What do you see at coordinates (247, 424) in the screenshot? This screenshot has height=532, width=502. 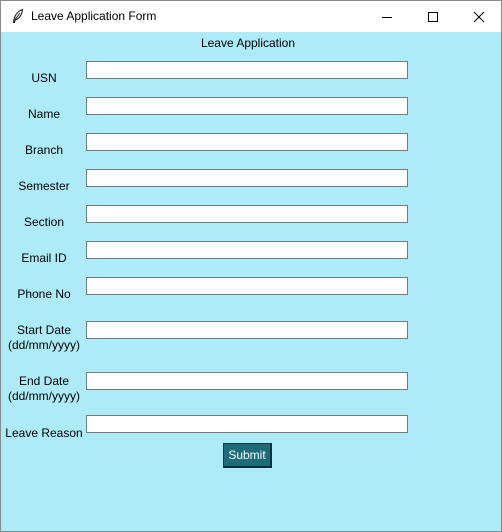 I see `leave-reason-field` at bounding box center [247, 424].